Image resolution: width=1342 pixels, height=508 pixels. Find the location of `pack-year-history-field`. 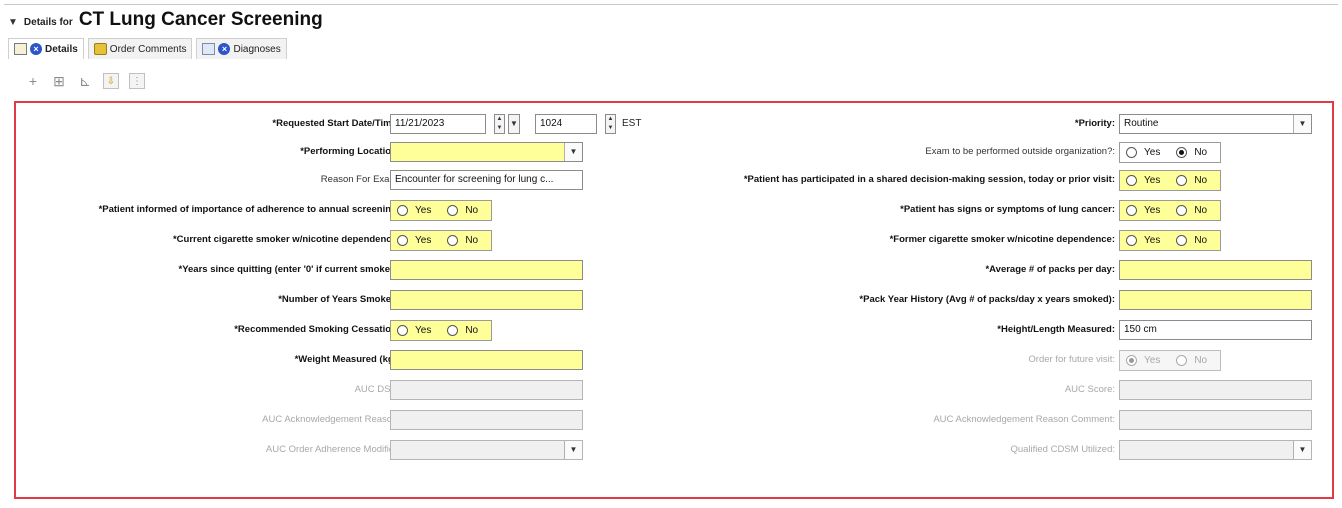

pack-year-history-field is located at coordinates (1215, 300).